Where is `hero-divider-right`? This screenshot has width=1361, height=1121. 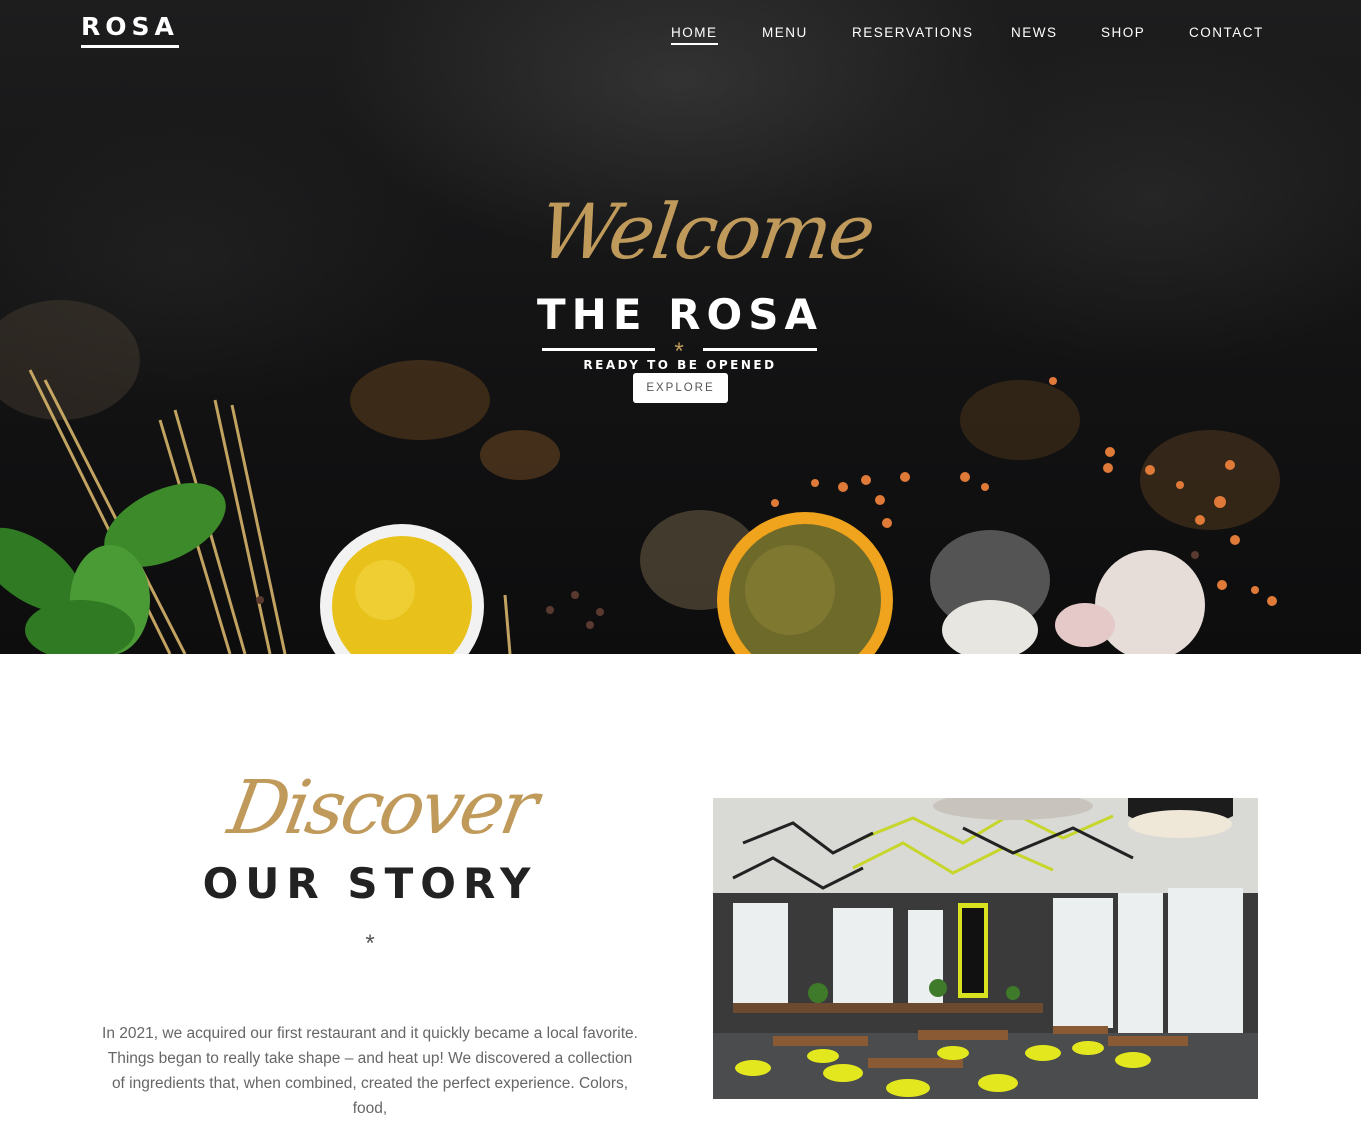 hero-divider-right is located at coordinates (760, 349).